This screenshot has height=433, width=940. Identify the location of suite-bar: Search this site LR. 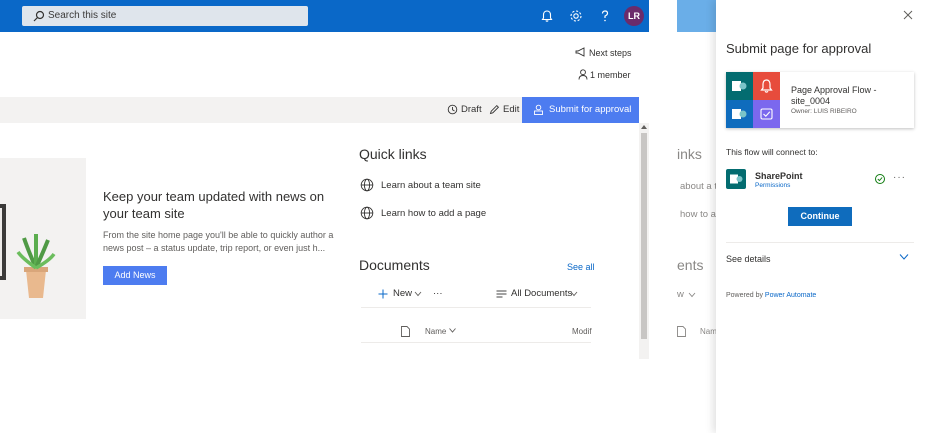
(324, 16).